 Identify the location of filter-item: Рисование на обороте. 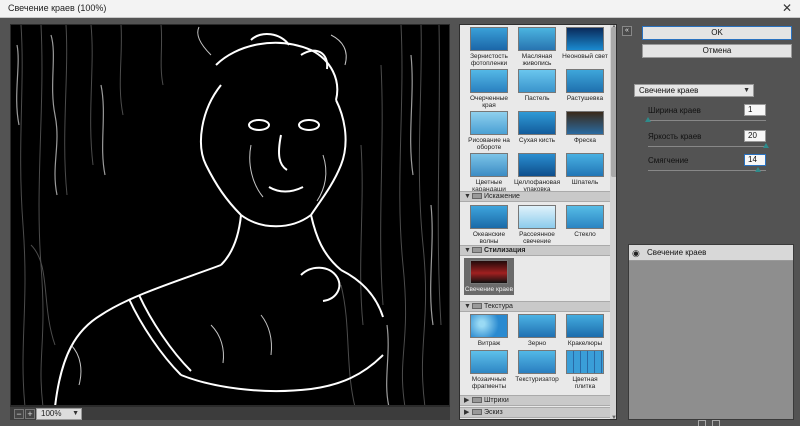
(489, 131).